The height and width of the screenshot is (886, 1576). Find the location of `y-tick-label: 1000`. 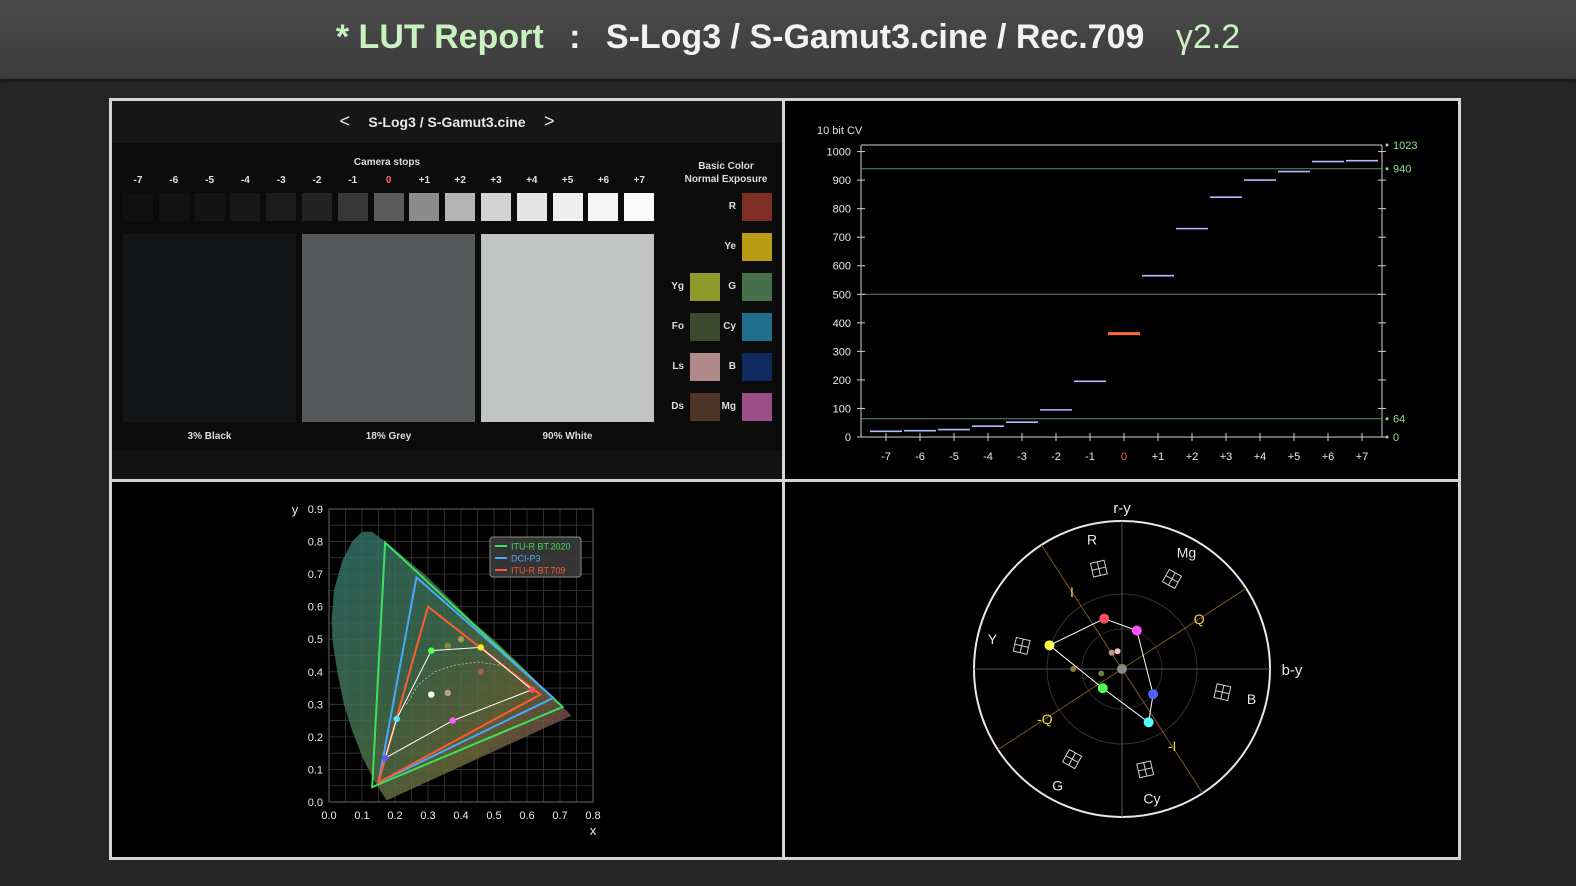

y-tick-label: 1000 is located at coordinates (839, 153).